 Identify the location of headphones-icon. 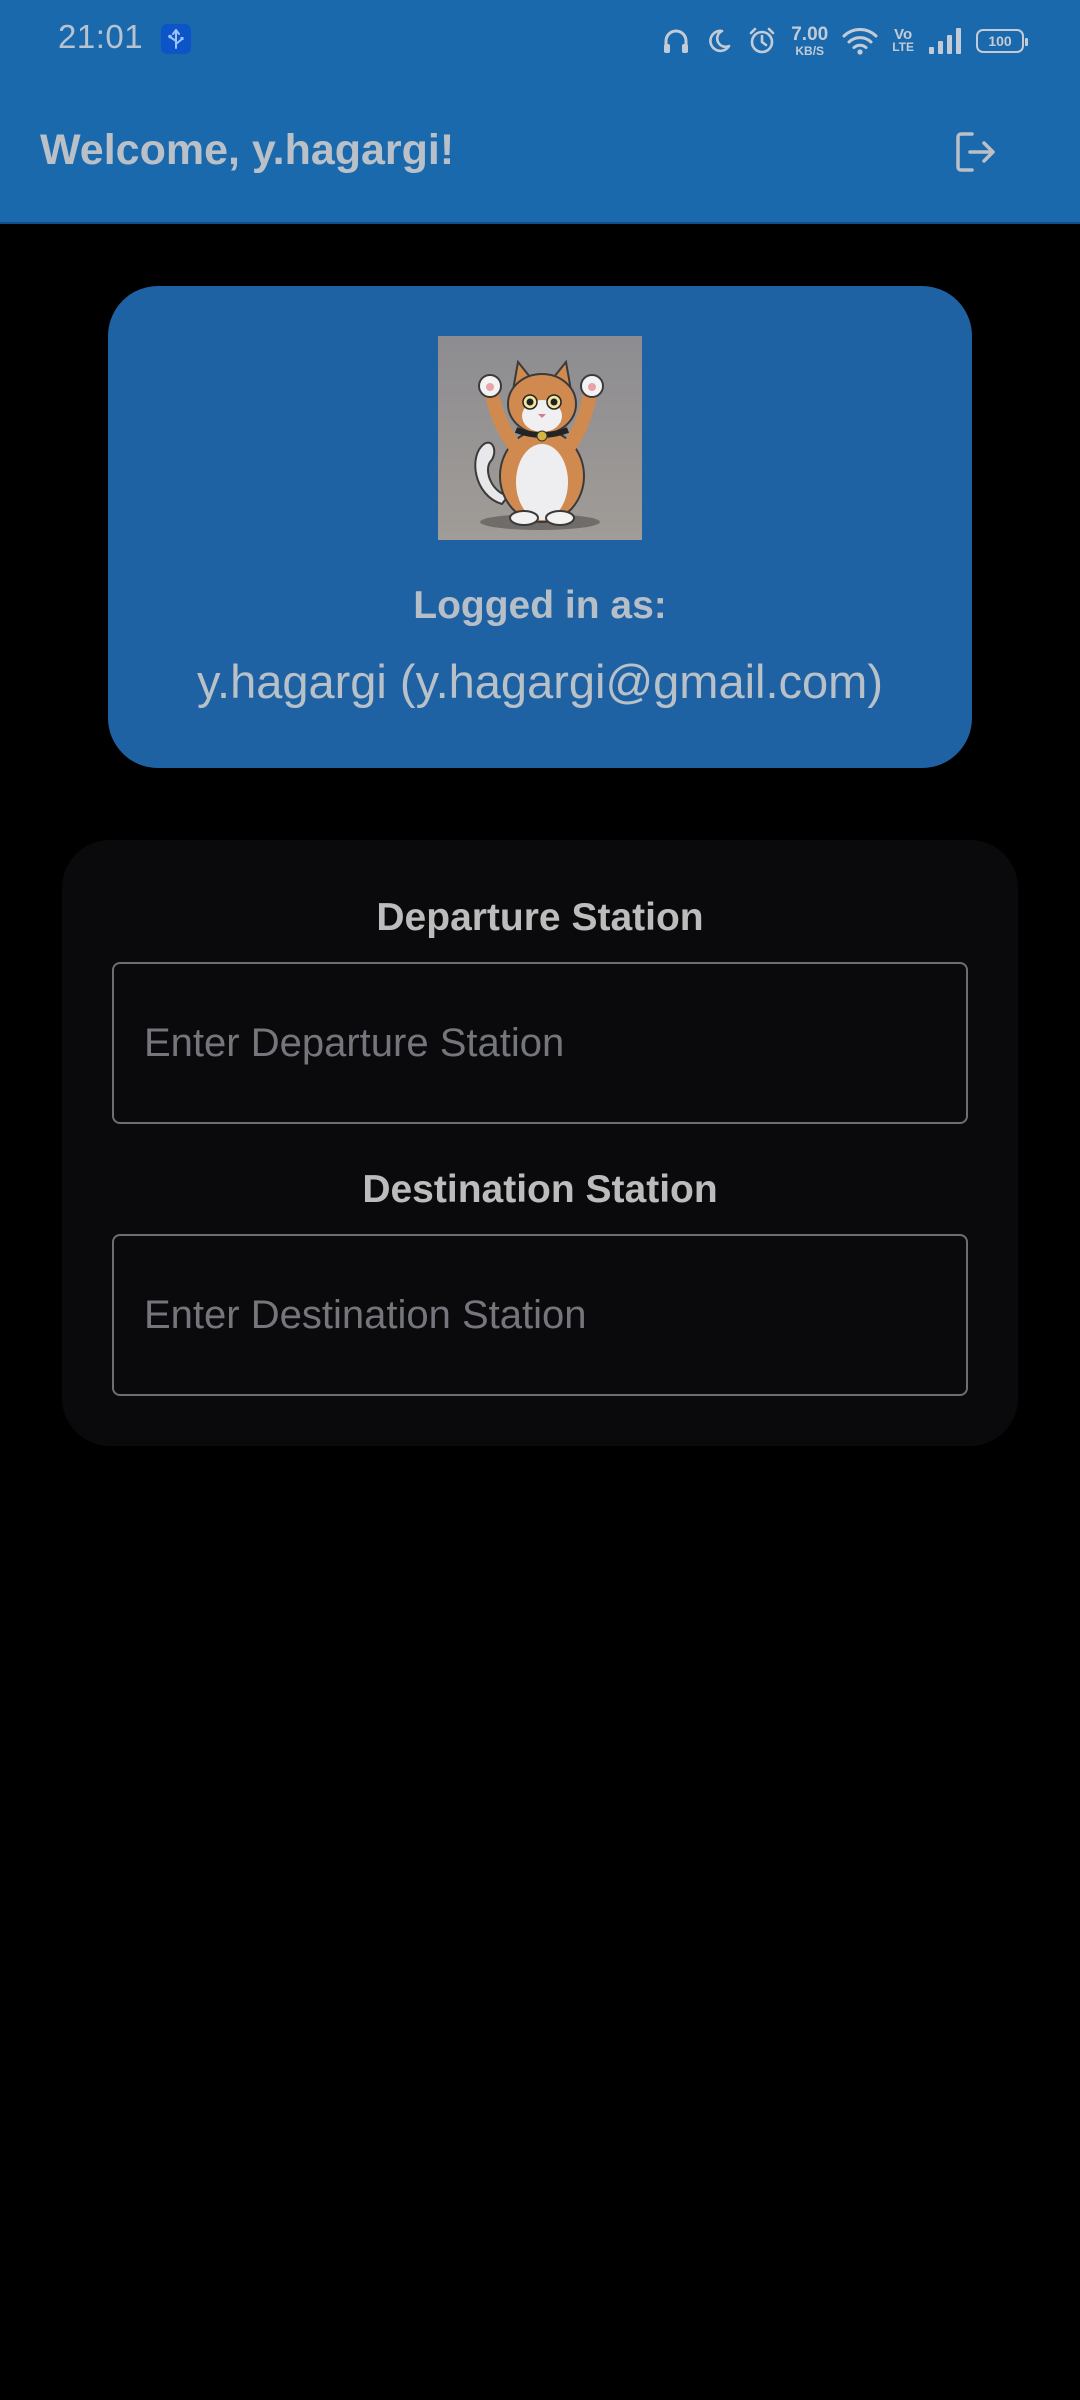
(676, 41).